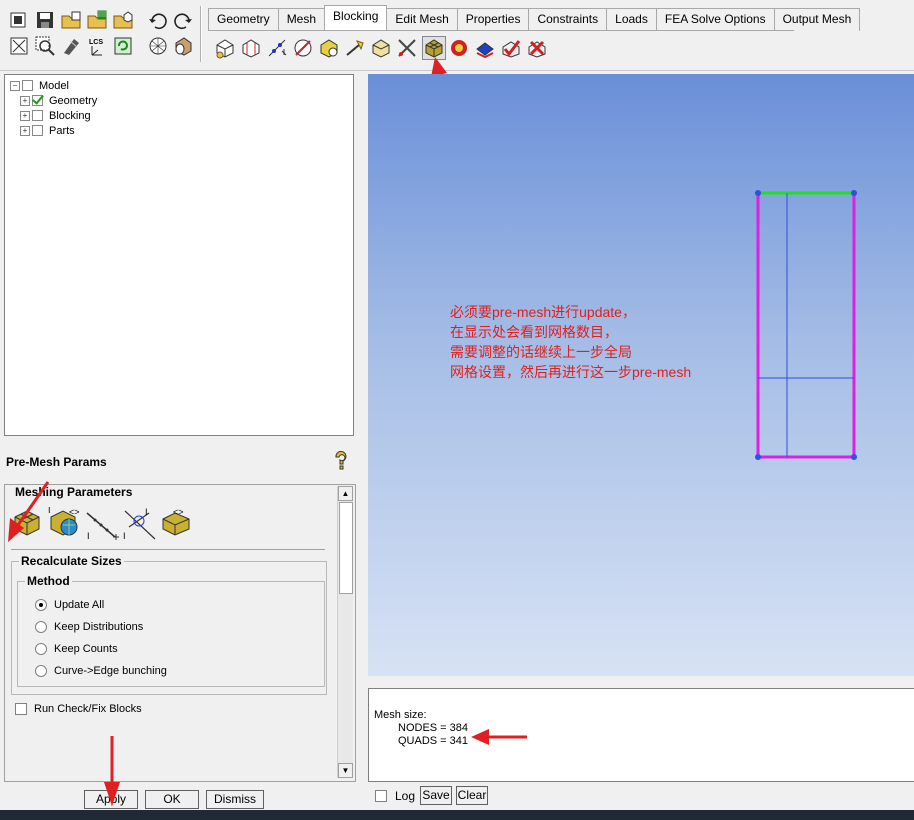 Image resolution: width=914 pixels, height=820 pixels. Describe the element at coordinates (110, 671) in the screenshot. I see `radio-label: Curve->Edge bunching` at that location.